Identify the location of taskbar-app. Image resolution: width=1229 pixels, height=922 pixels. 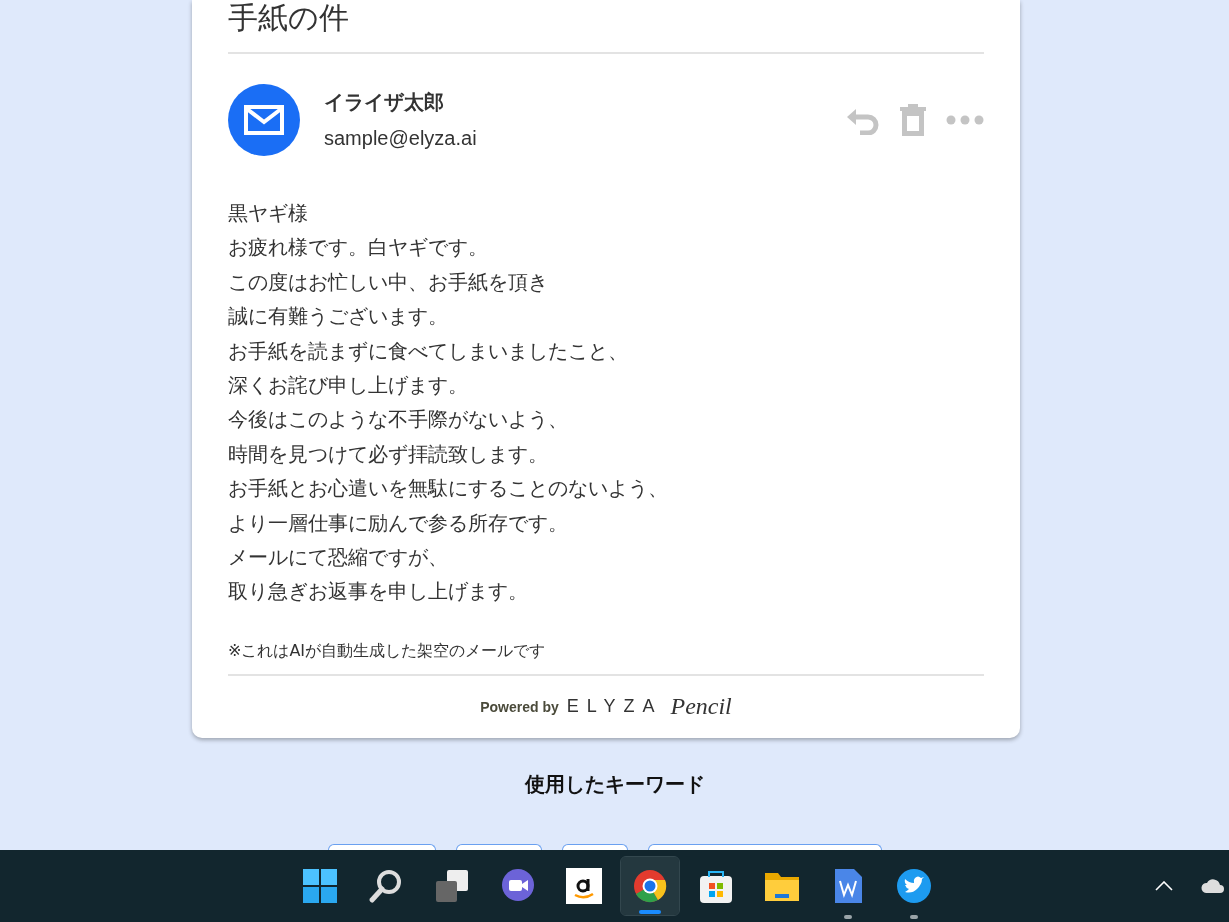
(650, 886).